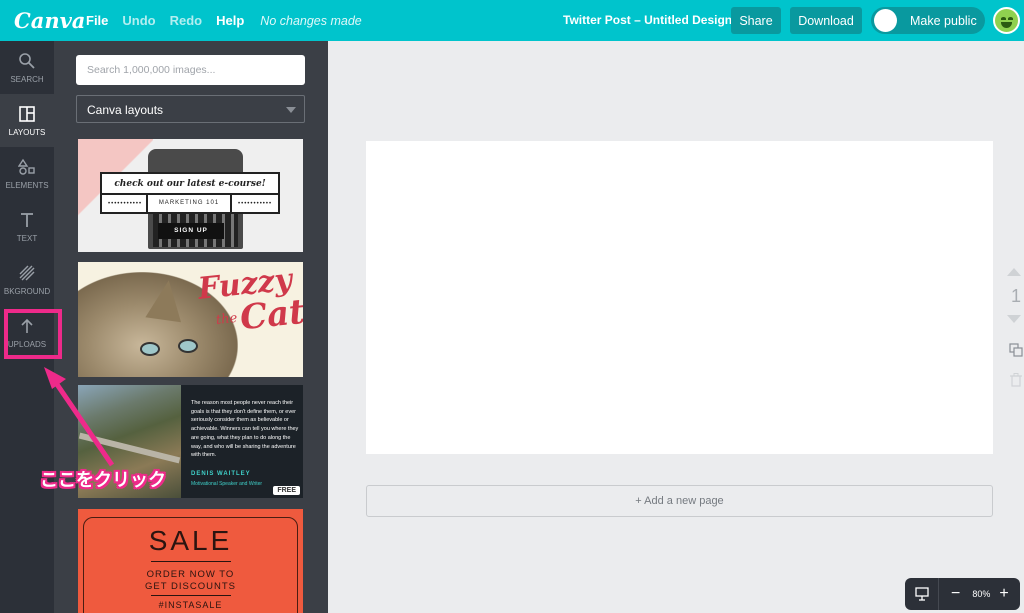 The image size is (1024, 613). What do you see at coordinates (27, 79) in the screenshot?
I see `nav-label: SEARCH` at bounding box center [27, 79].